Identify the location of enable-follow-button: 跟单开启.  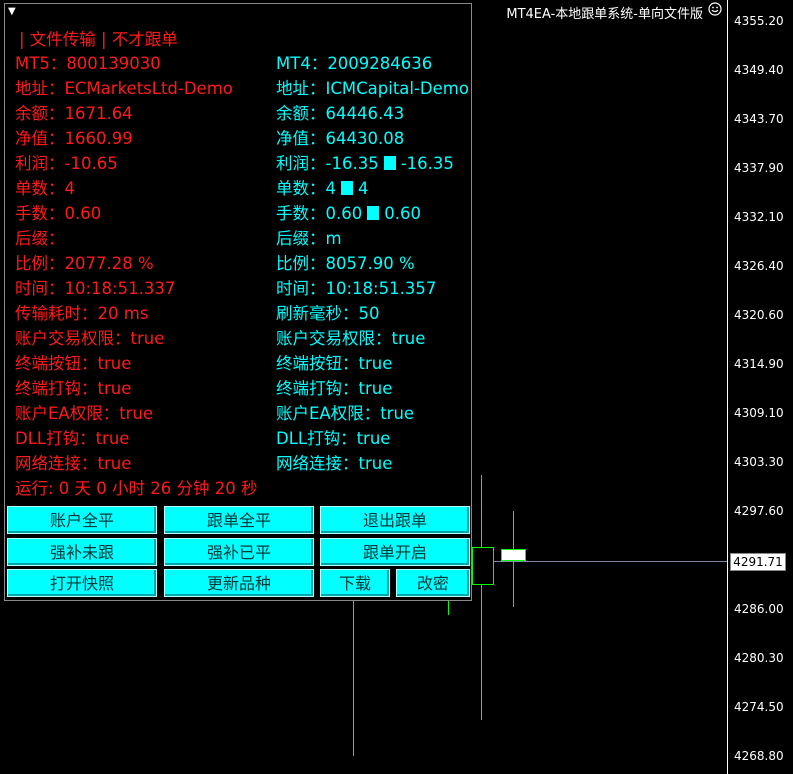
(395, 552).